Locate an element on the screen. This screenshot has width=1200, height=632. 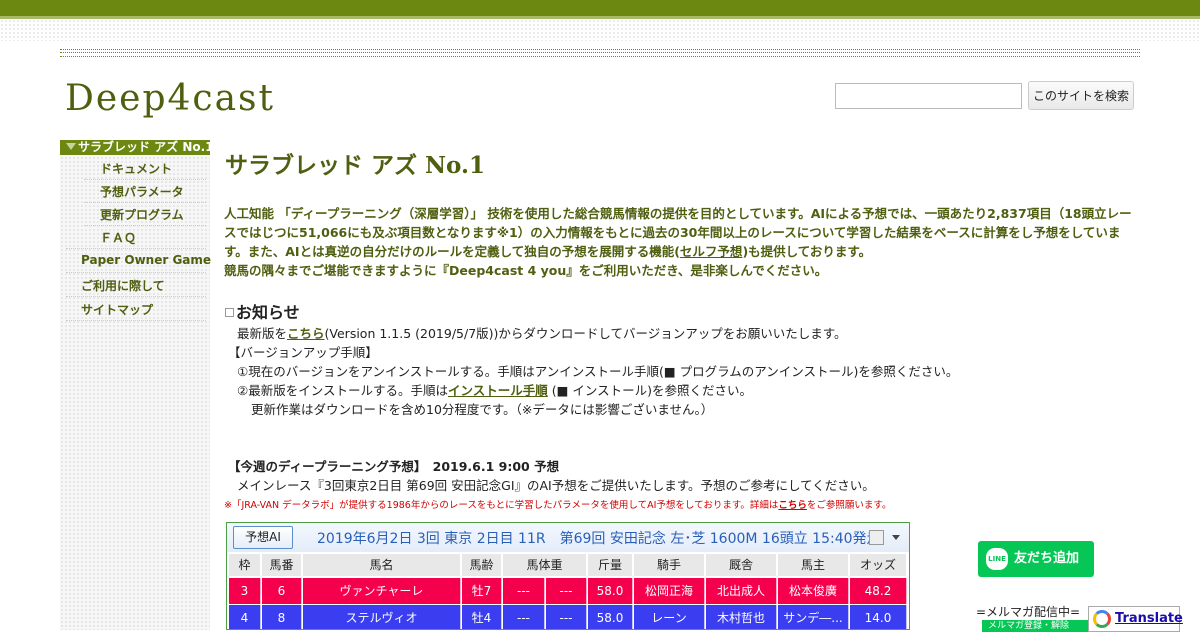
cell-age: 牡7 is located at coordinates (482, 591).